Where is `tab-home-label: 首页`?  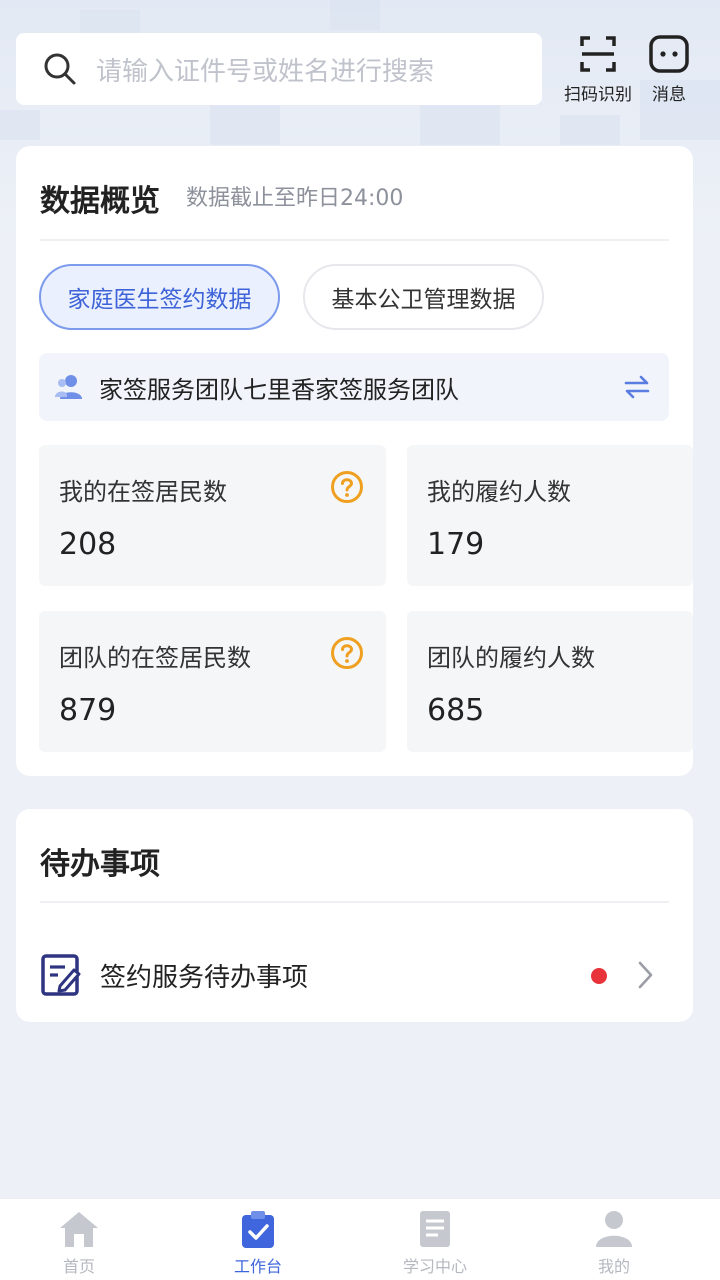 tab-home-label: 首页 is located at coordinates (78, 1266).